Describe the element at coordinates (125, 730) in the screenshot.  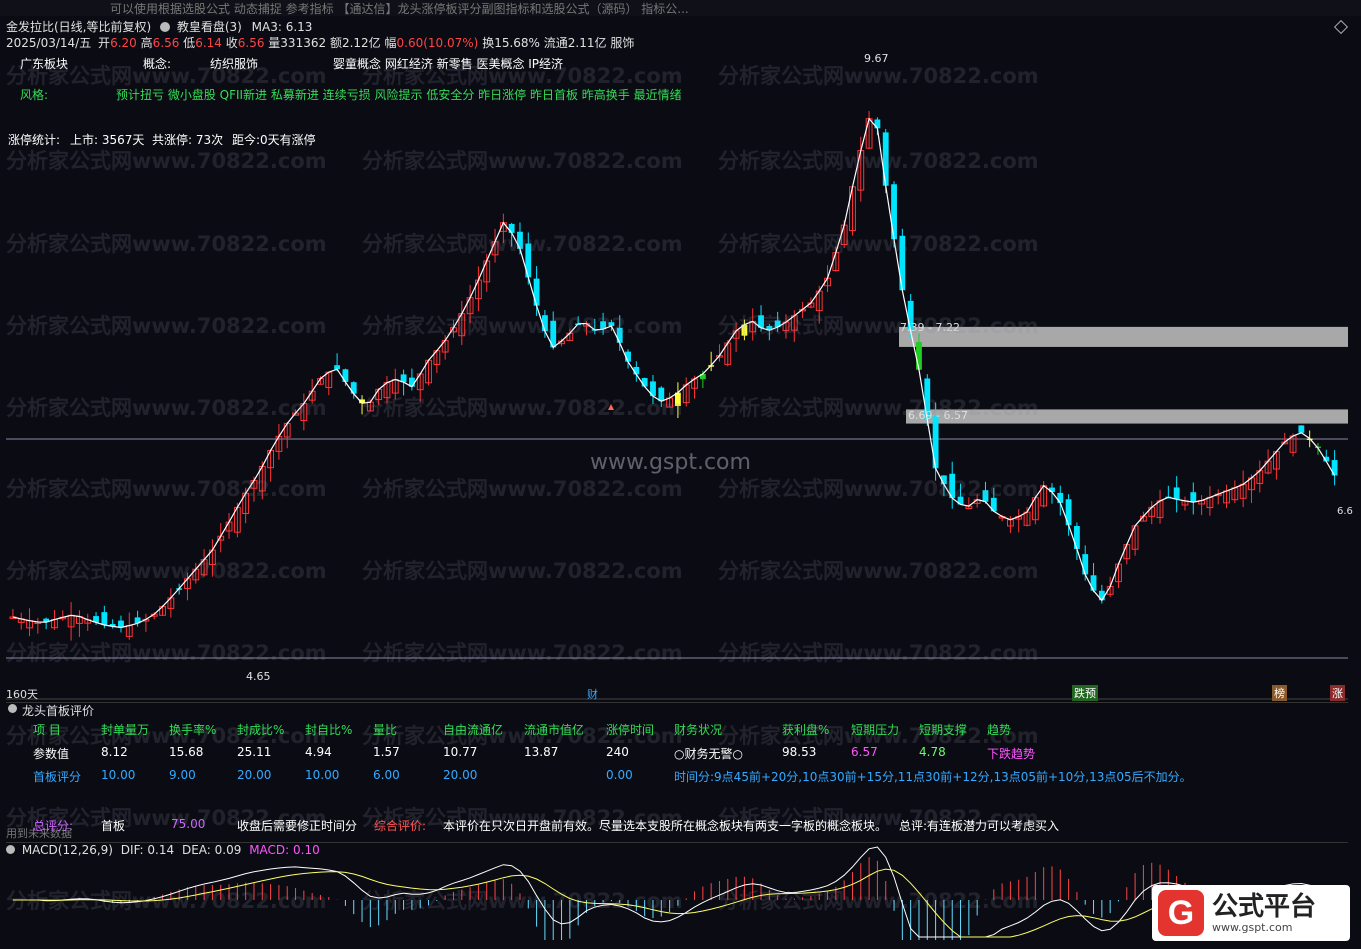
I see `panel-cell: 封单量万` at that location.